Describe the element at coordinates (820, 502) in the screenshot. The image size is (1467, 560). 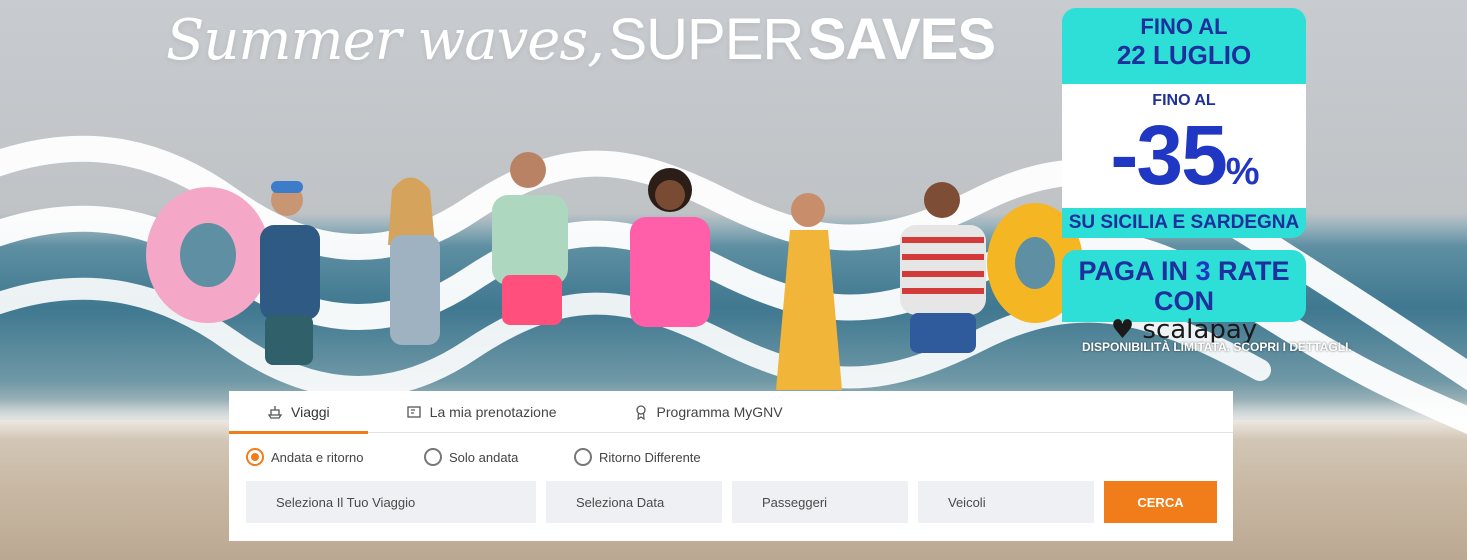
I see `passengers-field: Passeggeri` at that location.